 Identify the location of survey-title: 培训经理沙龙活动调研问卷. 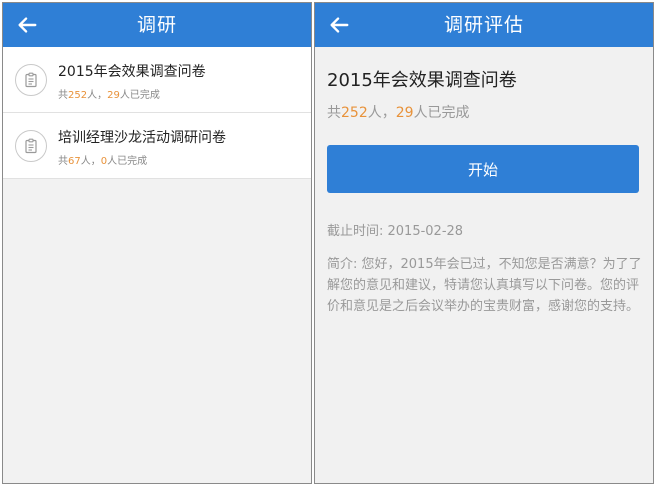
(142, 138).